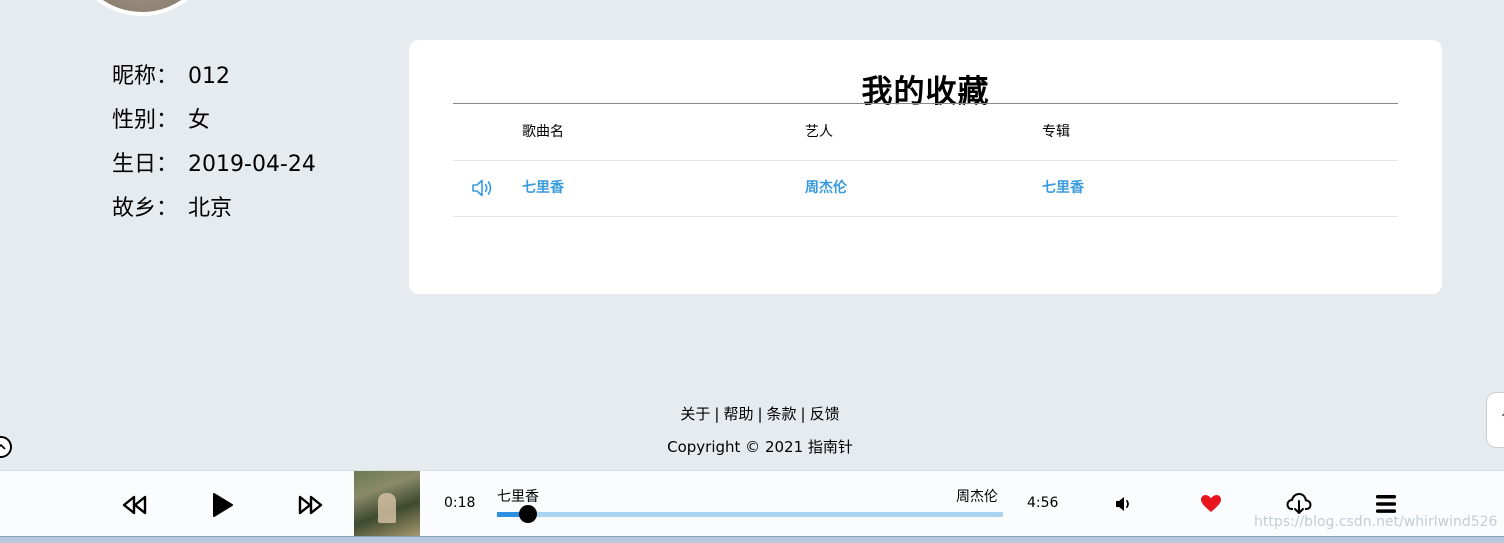 The height and width of the screenshot is (543, 1504). What do you see at coordinates (310, 505) in the screenshot?
I see `fast-forward-icon` at bounding box center [310, 505].